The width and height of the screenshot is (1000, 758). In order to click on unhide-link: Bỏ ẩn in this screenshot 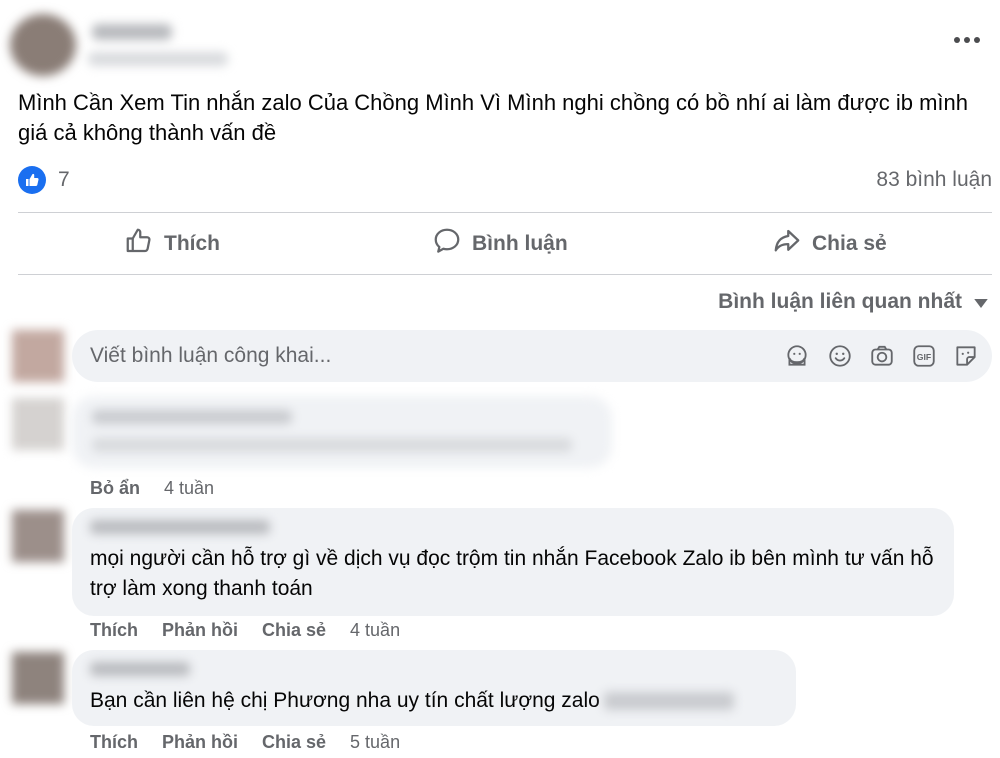, I will do `click(115, 488)`.